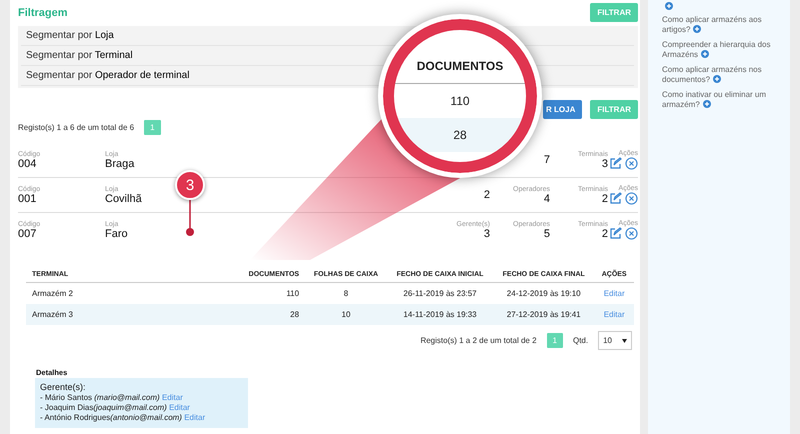 The height and width of the screenshot is (434, 800). Describe the element at coordinates (132, 314) in the screenshot. I see `table-cell: Armazém 3` at that location.